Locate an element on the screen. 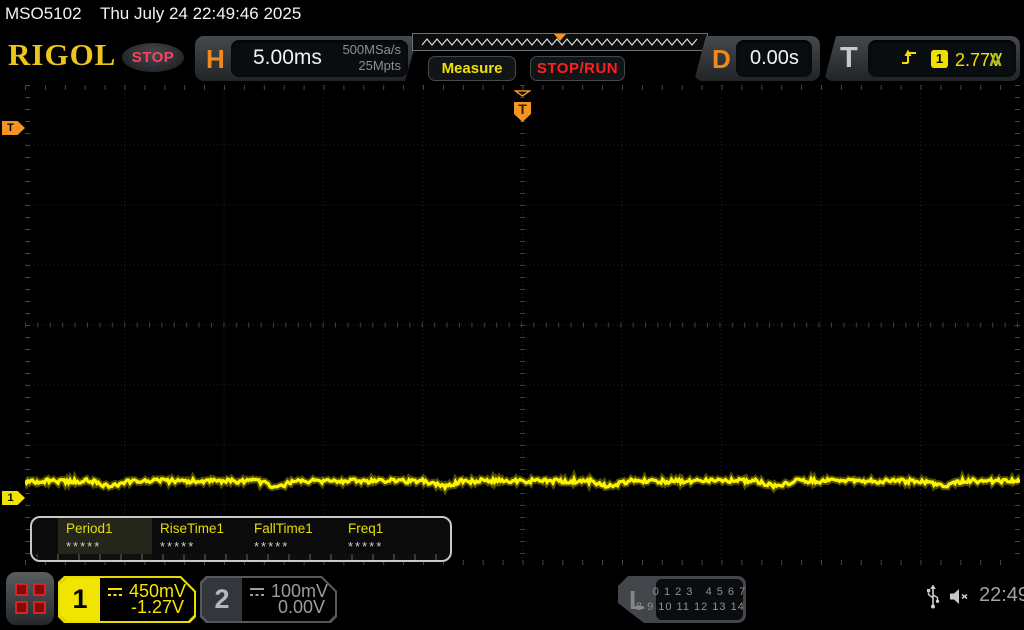 The width and height of the screenshot is (1024, 630). acquisition-info: 500MSa/s 25Mpts is located at coordinates (371, 58).